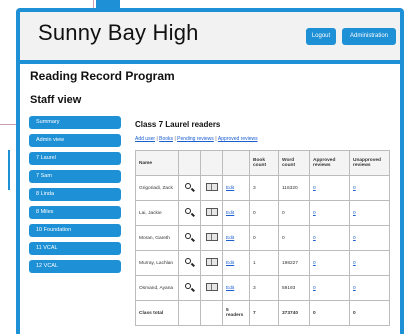 The height and width of the screenshot is (334, 406). I want to click on logout-button: Logout, so click(321, 36).